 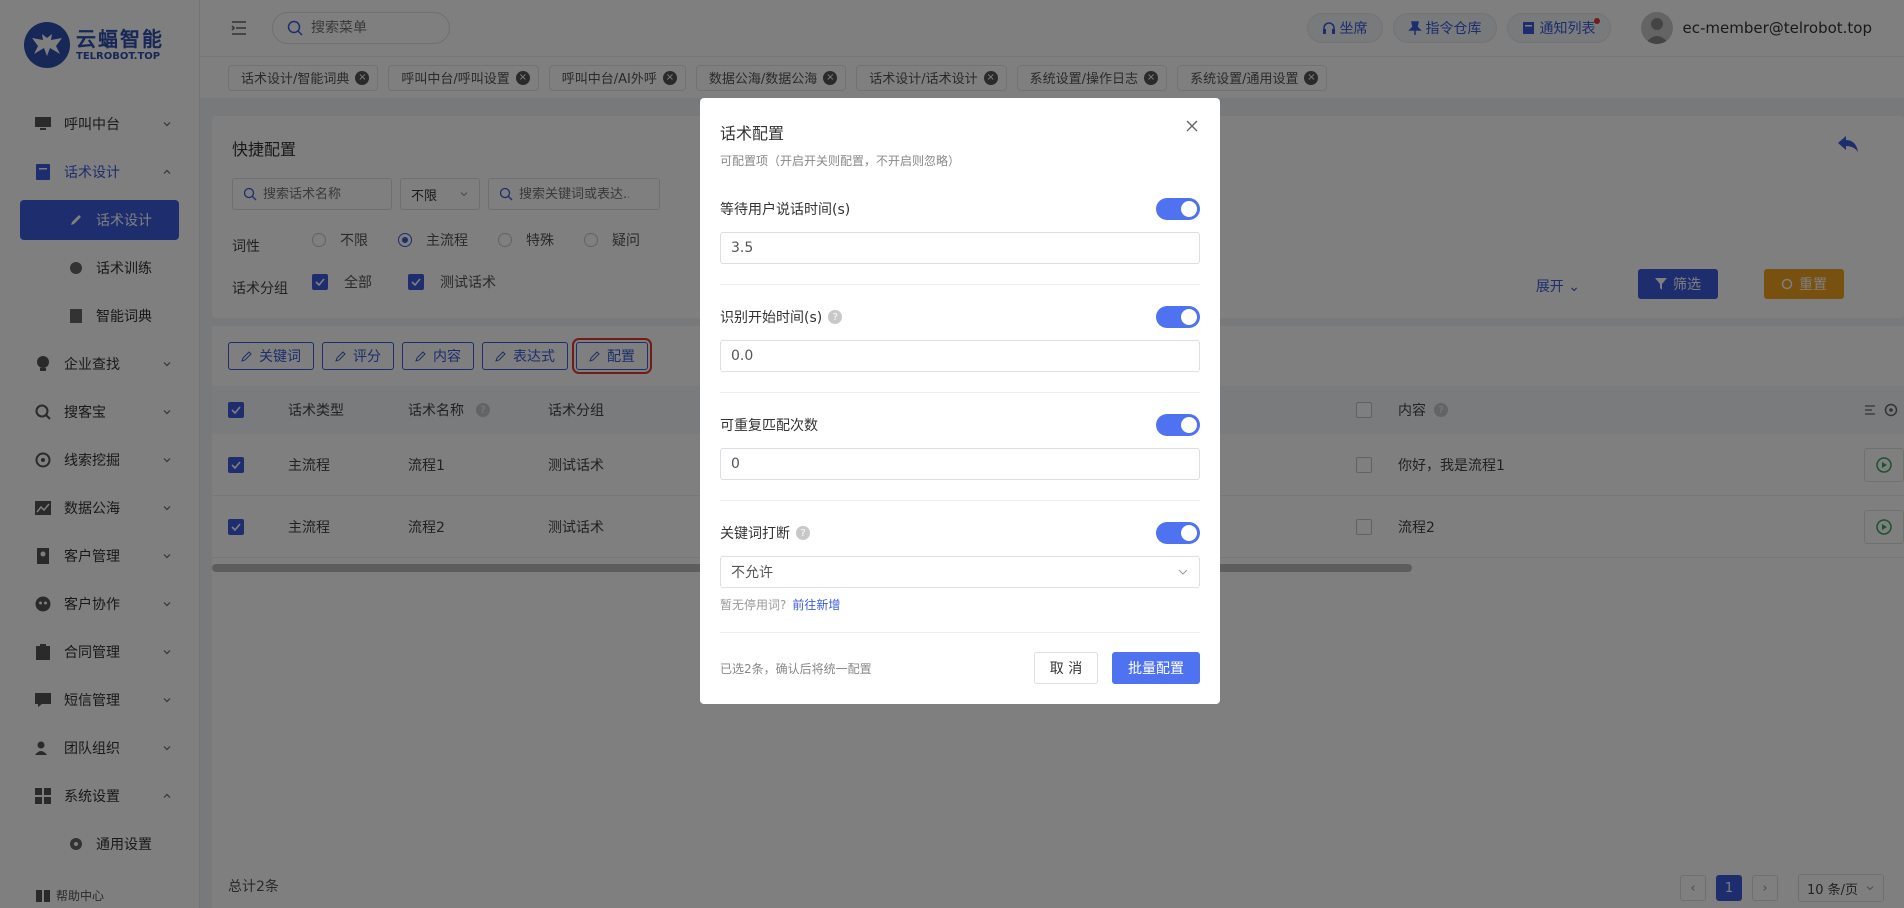 I want to click on close-icon, so click(x=1192, y=126).